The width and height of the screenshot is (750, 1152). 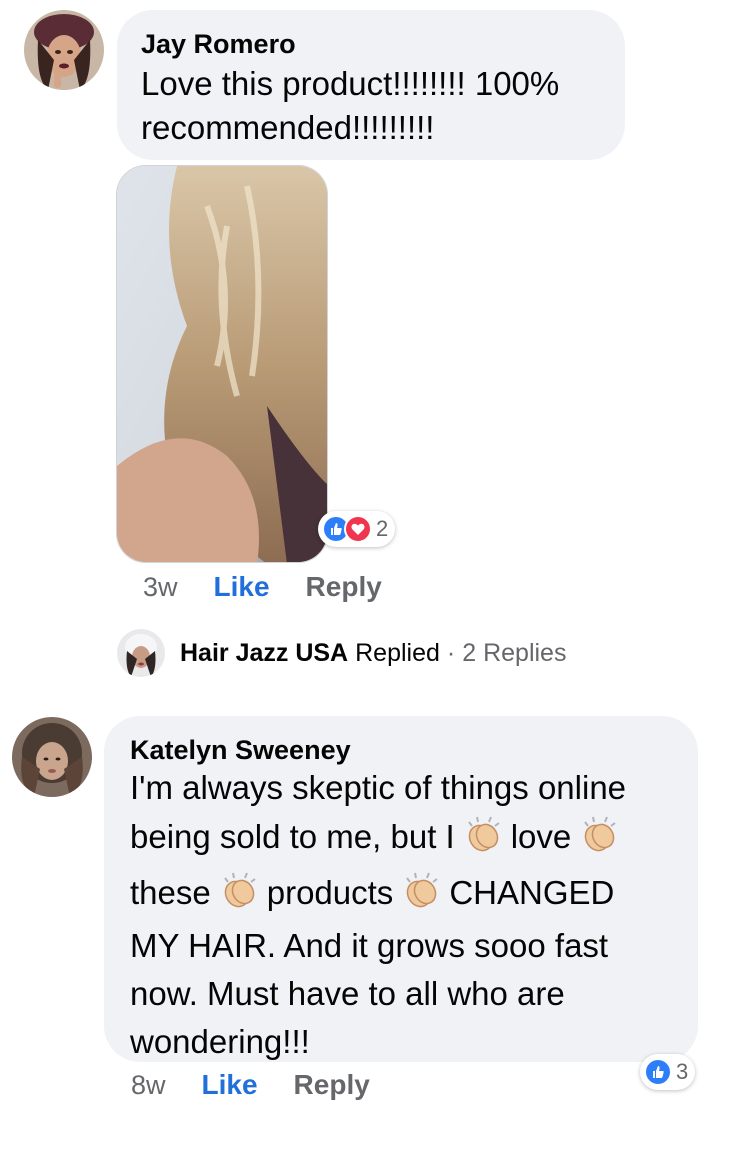 I want to click on comment-text-line: MY HAIR. And it grows sooo fast, so click(x=369, y=945).